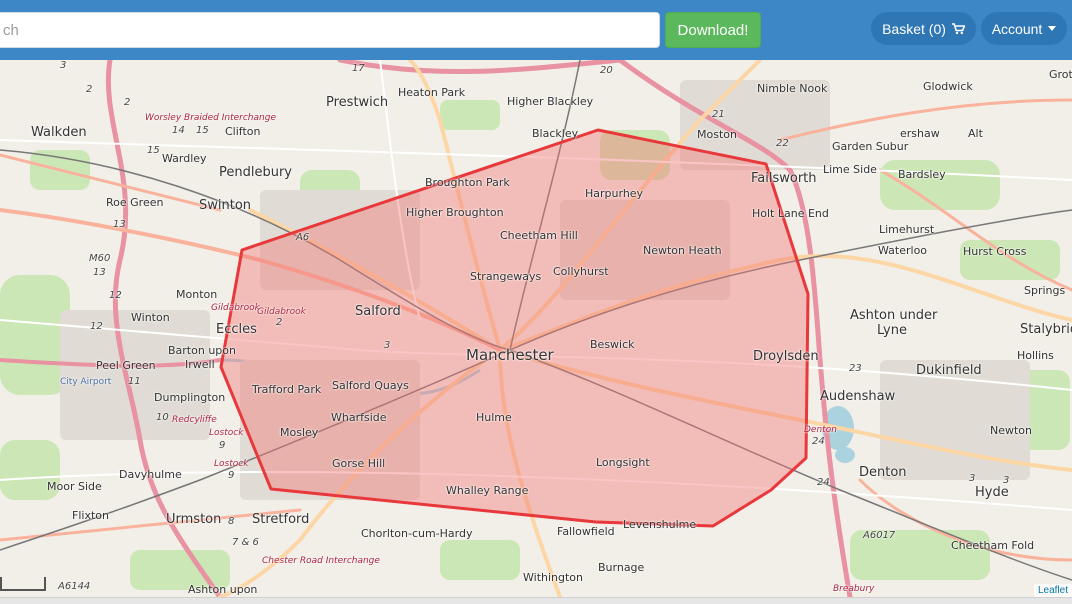  Describe the element at coordinates (606, 70) in the screenshot. I see `junction-label: 20` at that location.